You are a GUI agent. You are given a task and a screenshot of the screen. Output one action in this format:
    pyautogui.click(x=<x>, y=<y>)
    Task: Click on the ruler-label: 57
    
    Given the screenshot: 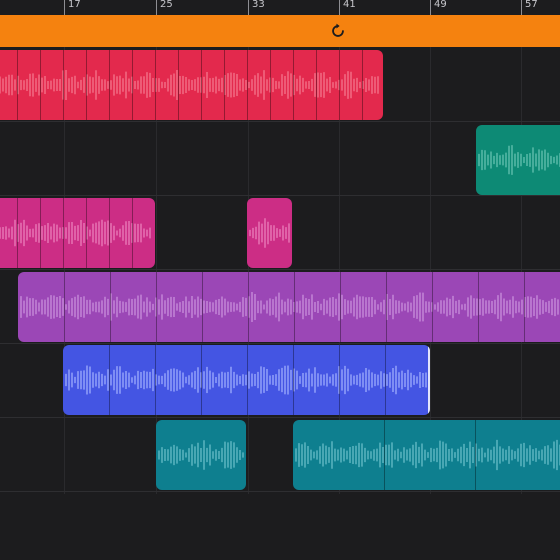 What is the action you would take?
    pyautogui.click(x=531, y=5)
    